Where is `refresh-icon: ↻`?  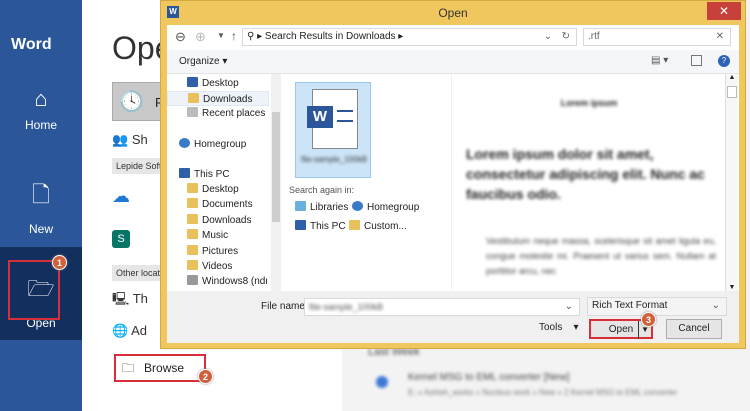
refresh-icon: ↻ is located at coordinates (566, 37).